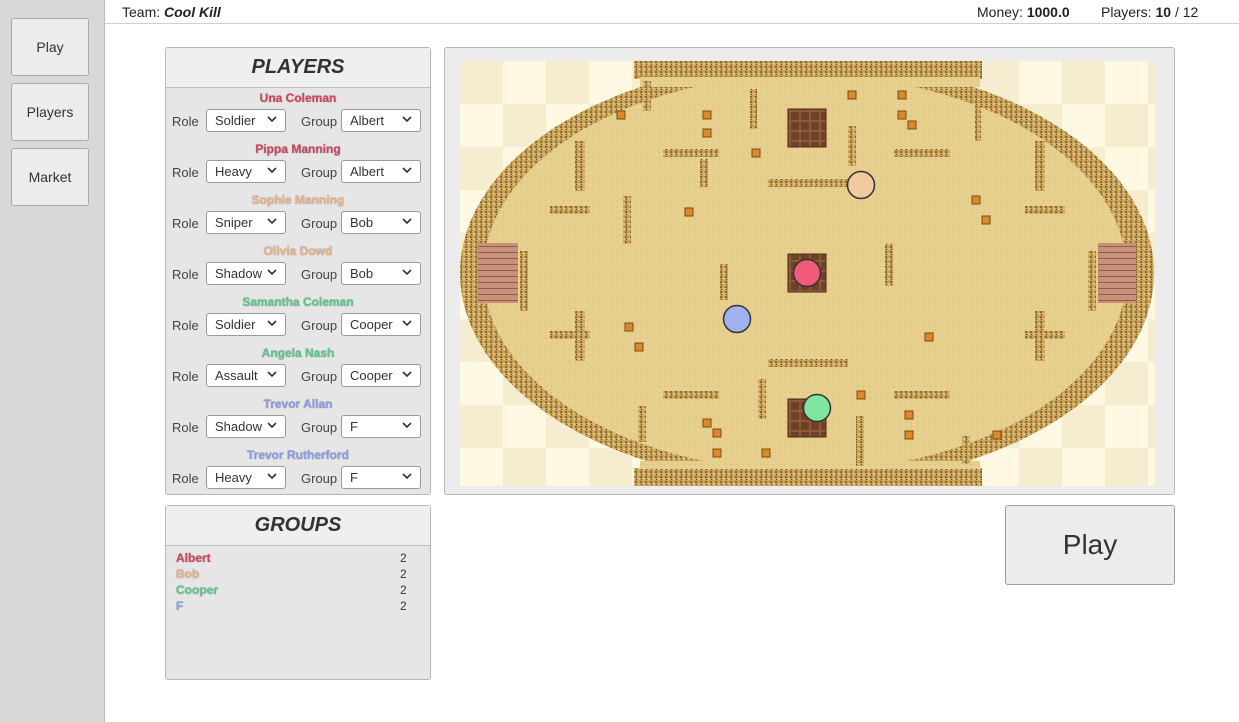 The height and width of the screenshot is (722, 1239). I want to click on play-button: Play, so click(1090, 545).